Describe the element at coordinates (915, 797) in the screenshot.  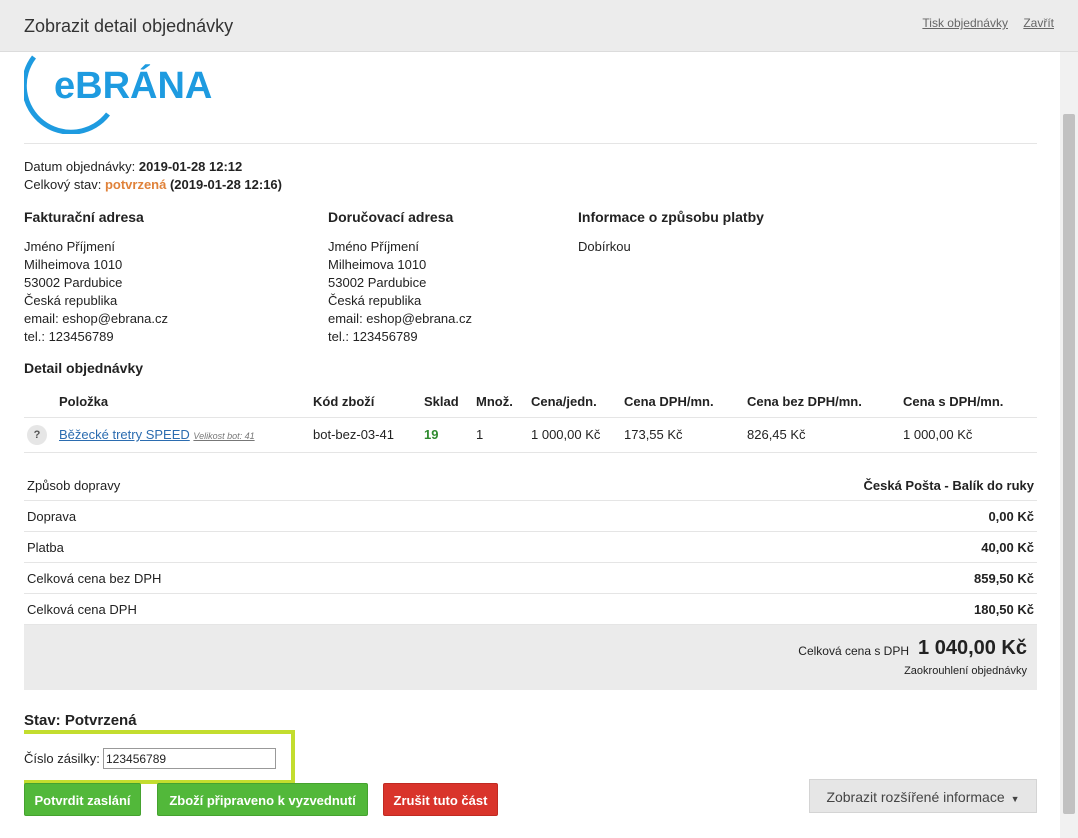
I see `show-extended-info-label: Zobrazit rozšířené informace` at that location.